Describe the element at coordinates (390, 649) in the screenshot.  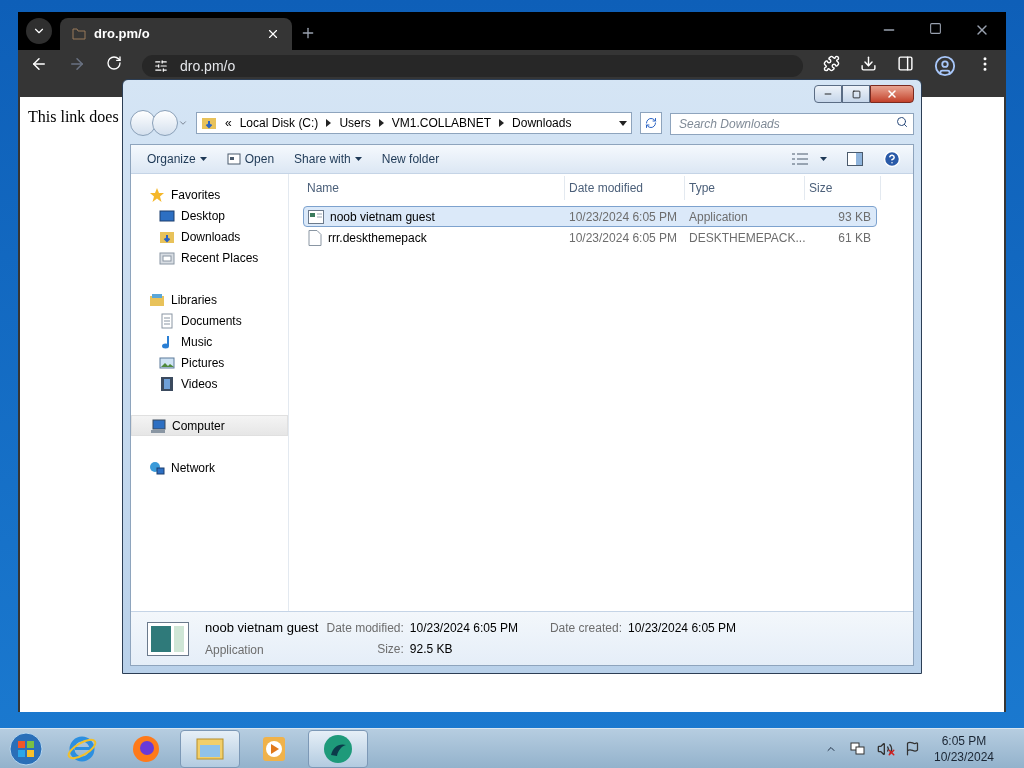
I see `detail-label: Size:` at that location.